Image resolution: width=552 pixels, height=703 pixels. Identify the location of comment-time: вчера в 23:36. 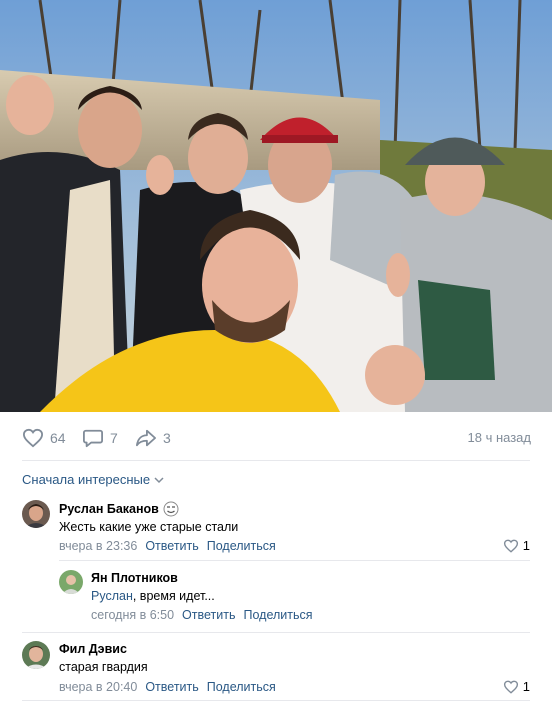
(98, 546).